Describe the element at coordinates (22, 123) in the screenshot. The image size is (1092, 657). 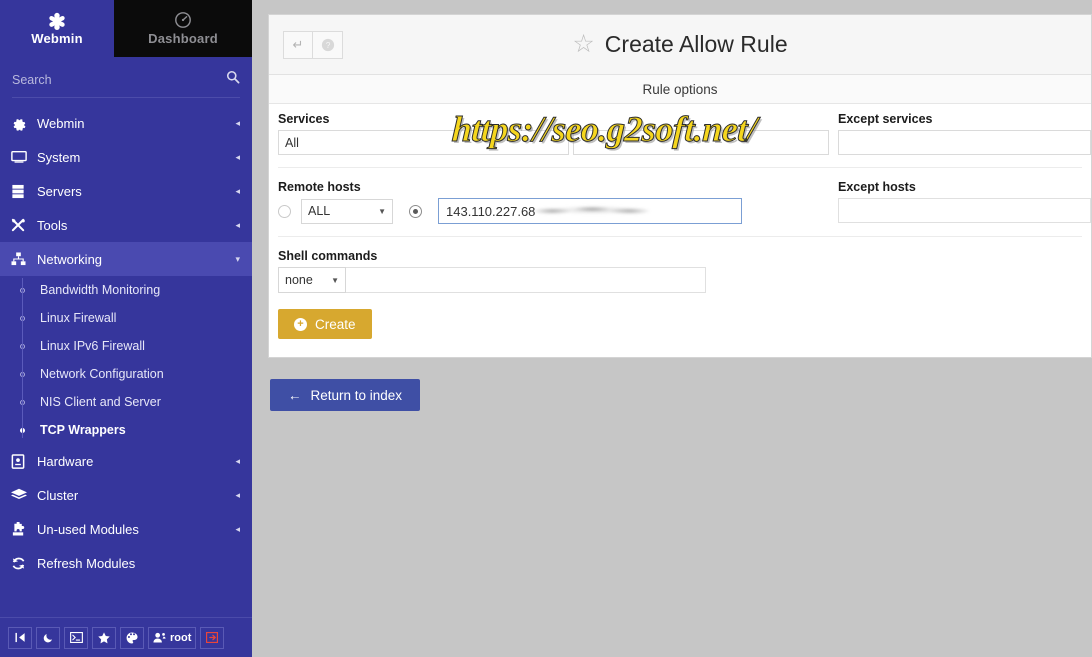
I see `gear-icon` at that location.